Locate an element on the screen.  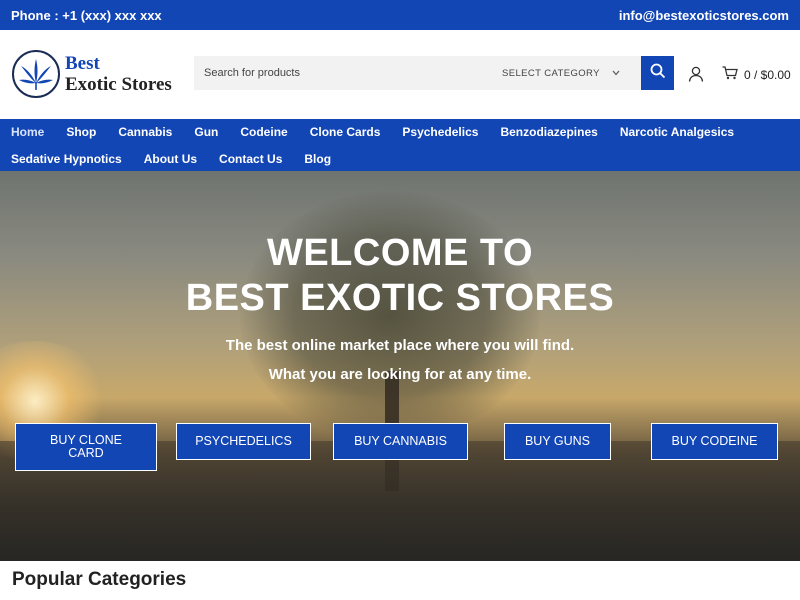
psychedelics-button-label: PSYCHEDELICS is located at coordinates (243, 441).